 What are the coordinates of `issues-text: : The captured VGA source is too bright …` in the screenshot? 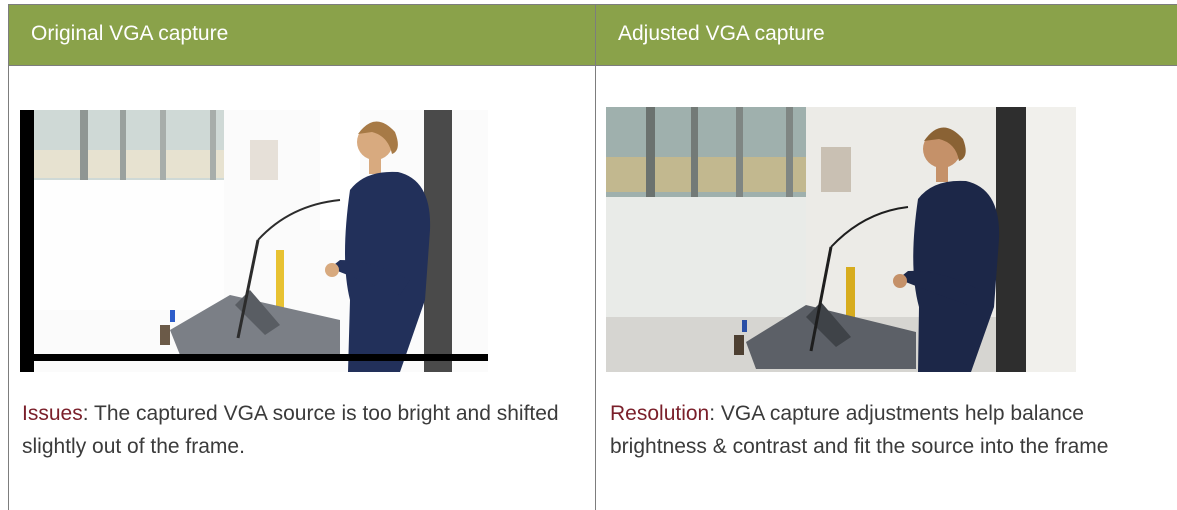 It's located at (290, 430).